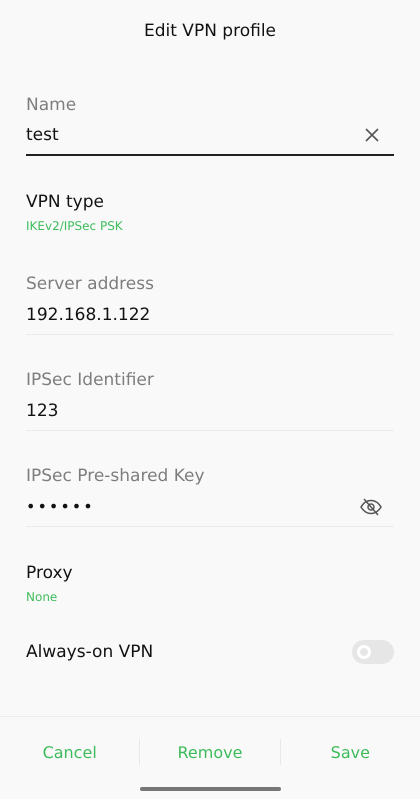 This screenshot has height=799, width=420. Describe the element at coordinates (210, 31) in the screenshot. I see `page-title: Edit VPN profile` at that location.